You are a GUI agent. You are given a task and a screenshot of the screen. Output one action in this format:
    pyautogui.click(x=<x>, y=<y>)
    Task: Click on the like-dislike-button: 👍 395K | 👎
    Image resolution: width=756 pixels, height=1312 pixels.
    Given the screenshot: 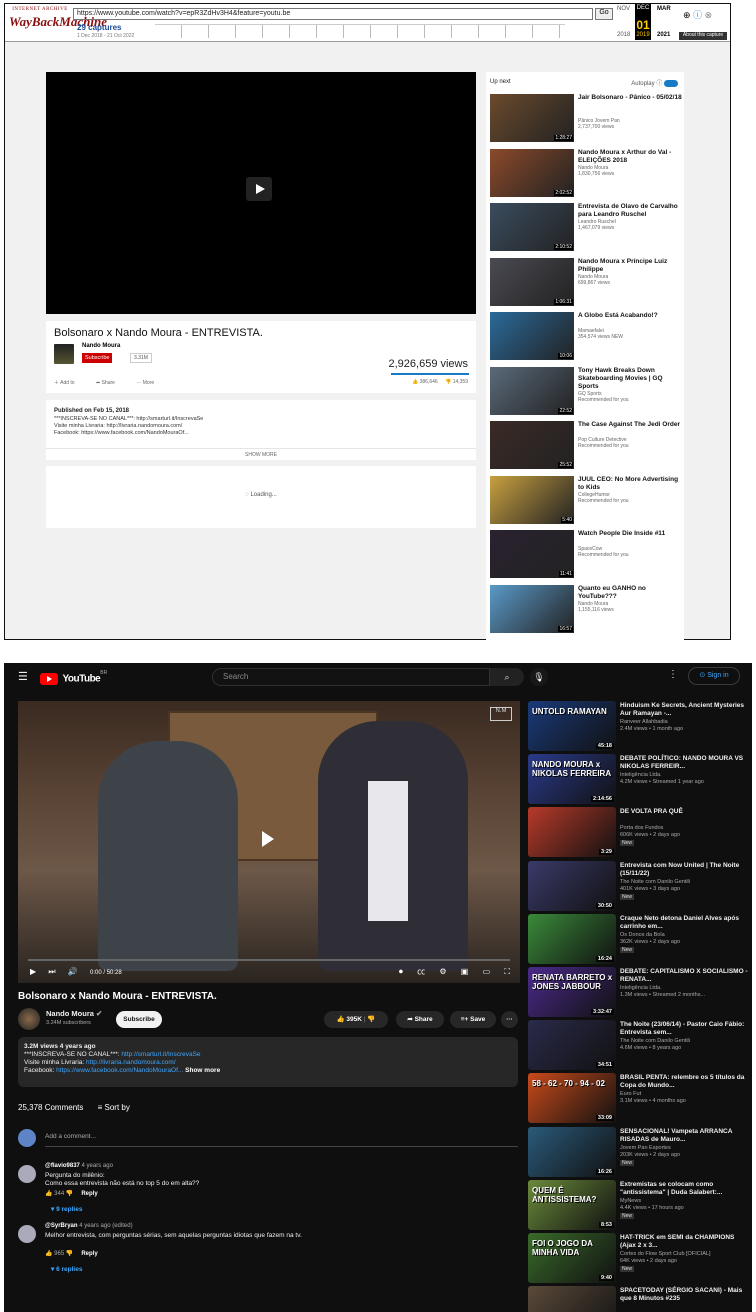 What is the action you would take?
    pyautogui.click(x=356, y=1019)
    